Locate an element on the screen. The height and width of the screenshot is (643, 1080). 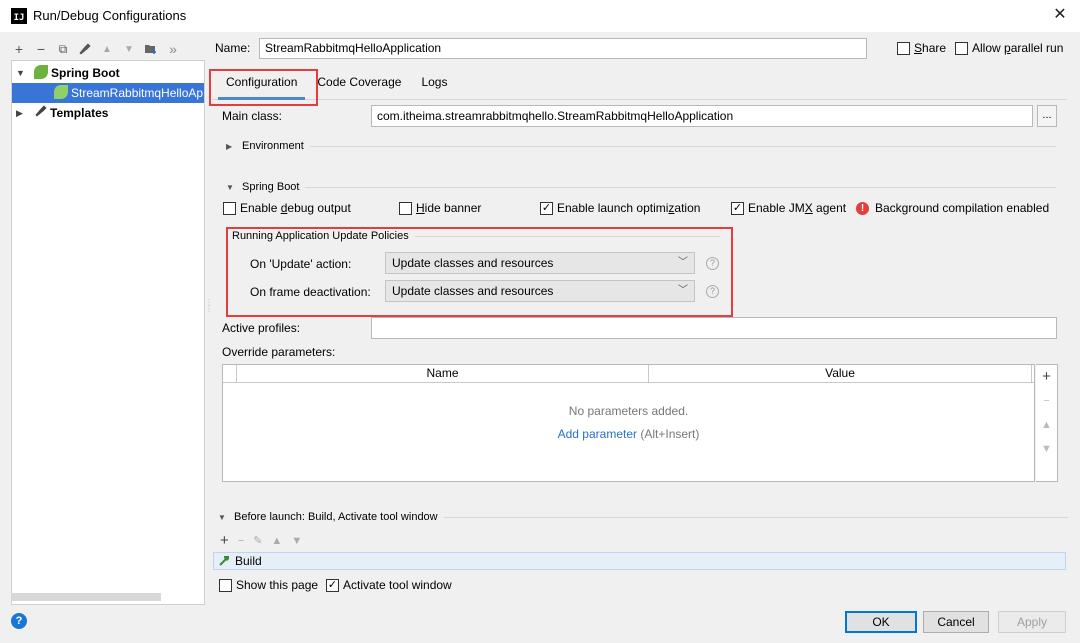
enable-debug-output-checkbox: Enable debug output is located at coordinates (287, 208).